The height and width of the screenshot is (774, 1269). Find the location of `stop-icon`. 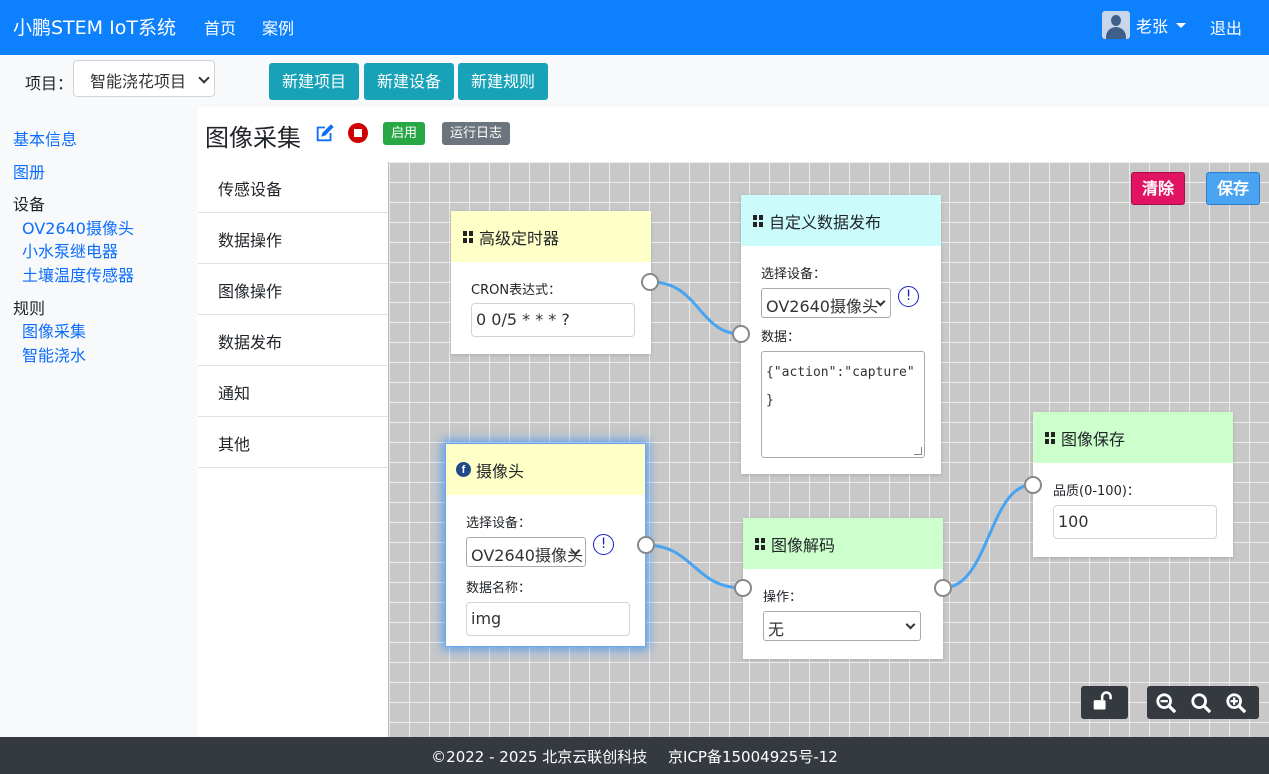

stop-icon is located at coordinates (358, 133).